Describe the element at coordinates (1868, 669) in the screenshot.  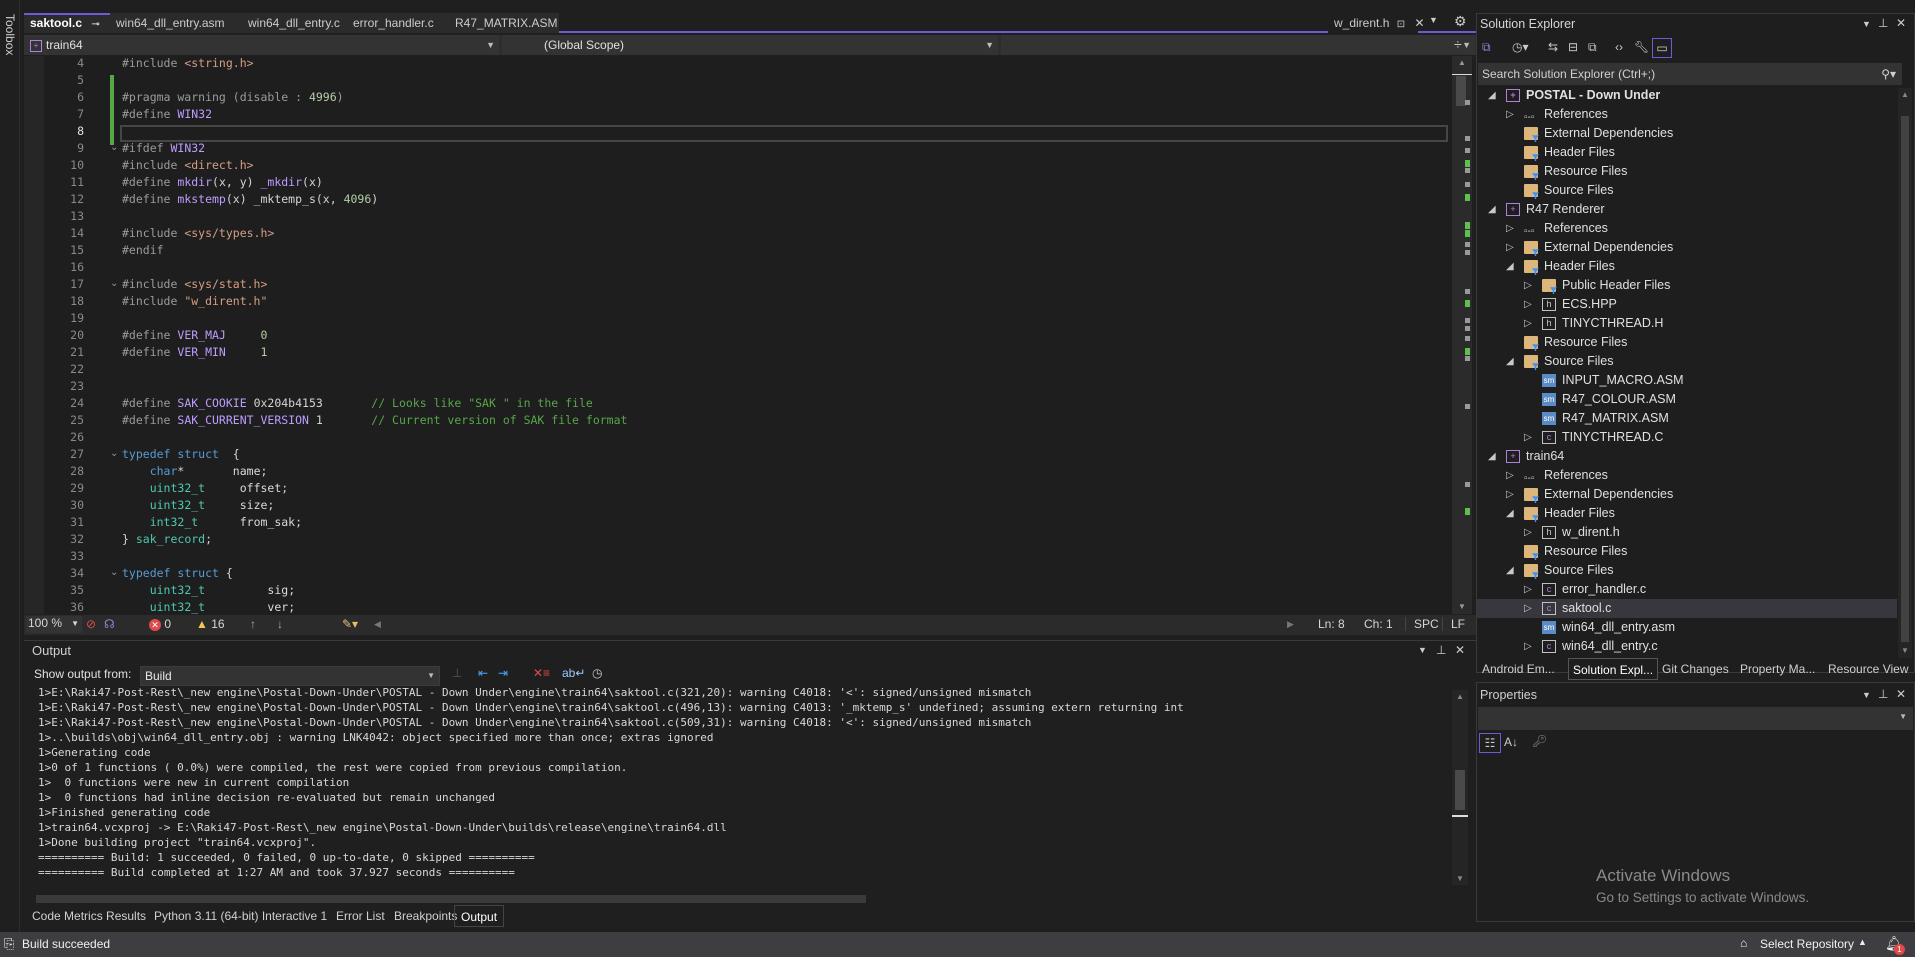
I see `tab-resource-view: Resource View` at that location.